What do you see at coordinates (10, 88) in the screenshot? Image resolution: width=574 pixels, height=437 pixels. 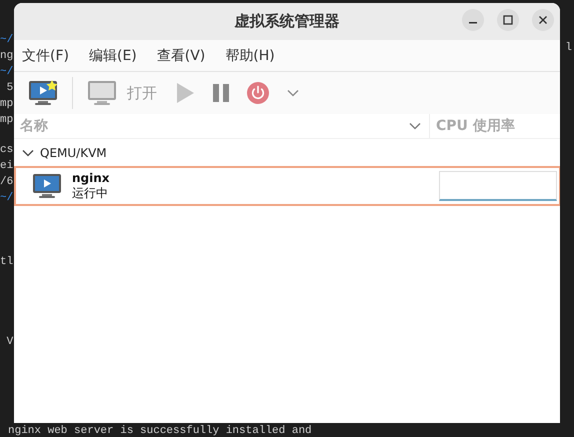 I see `terminal-text: 5` at bounding box center [10, 88].